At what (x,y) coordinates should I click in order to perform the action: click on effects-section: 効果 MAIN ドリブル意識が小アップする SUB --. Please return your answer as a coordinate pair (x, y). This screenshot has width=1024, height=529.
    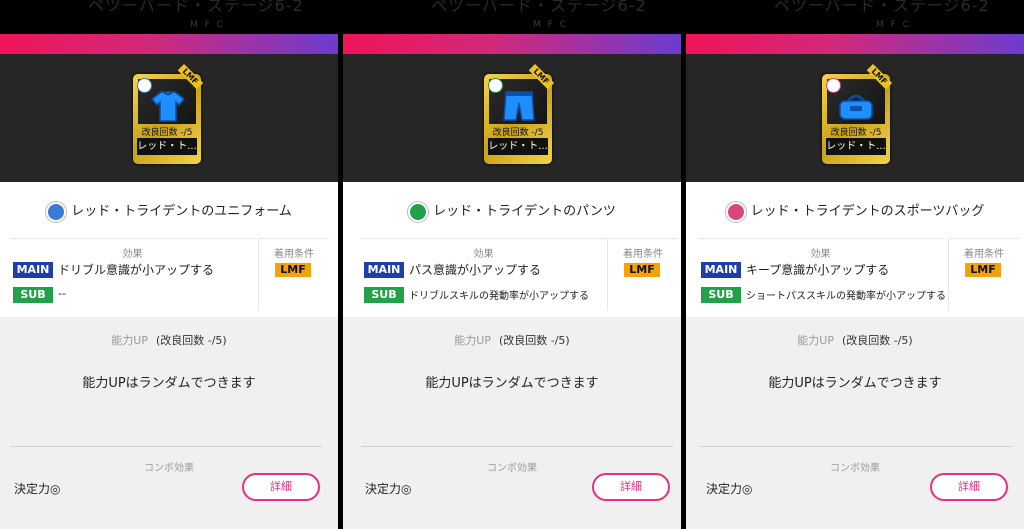
    Looking at the image, I should click on (132, 274).